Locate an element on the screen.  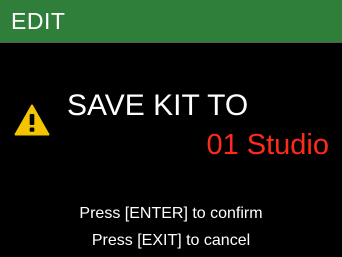
header-title: EDIT is located at coordinates (38, 21).